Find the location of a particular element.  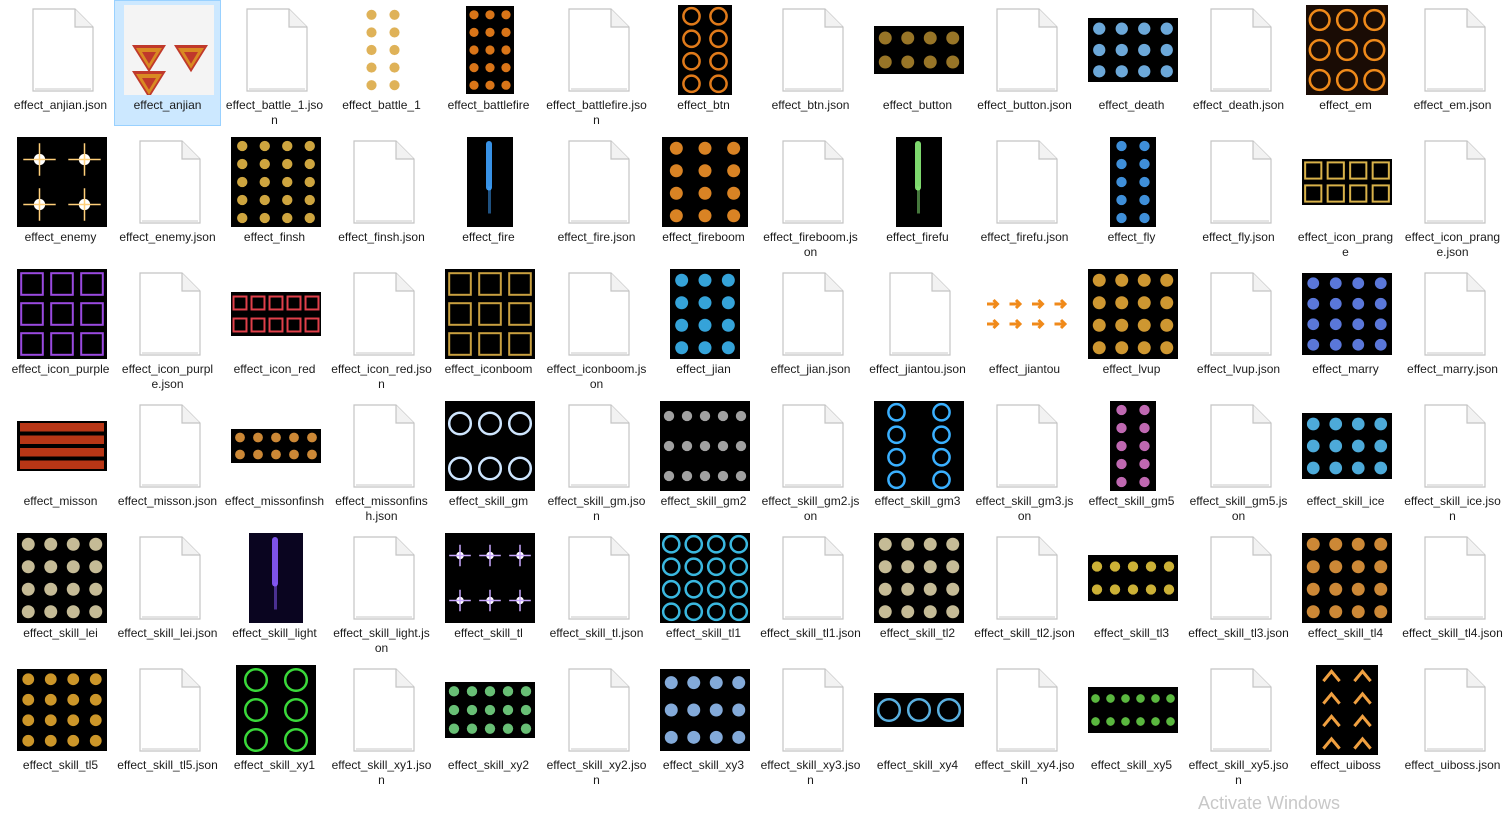

image-file-item: effect_skill_tl1 is located at coordinates (703, 591).